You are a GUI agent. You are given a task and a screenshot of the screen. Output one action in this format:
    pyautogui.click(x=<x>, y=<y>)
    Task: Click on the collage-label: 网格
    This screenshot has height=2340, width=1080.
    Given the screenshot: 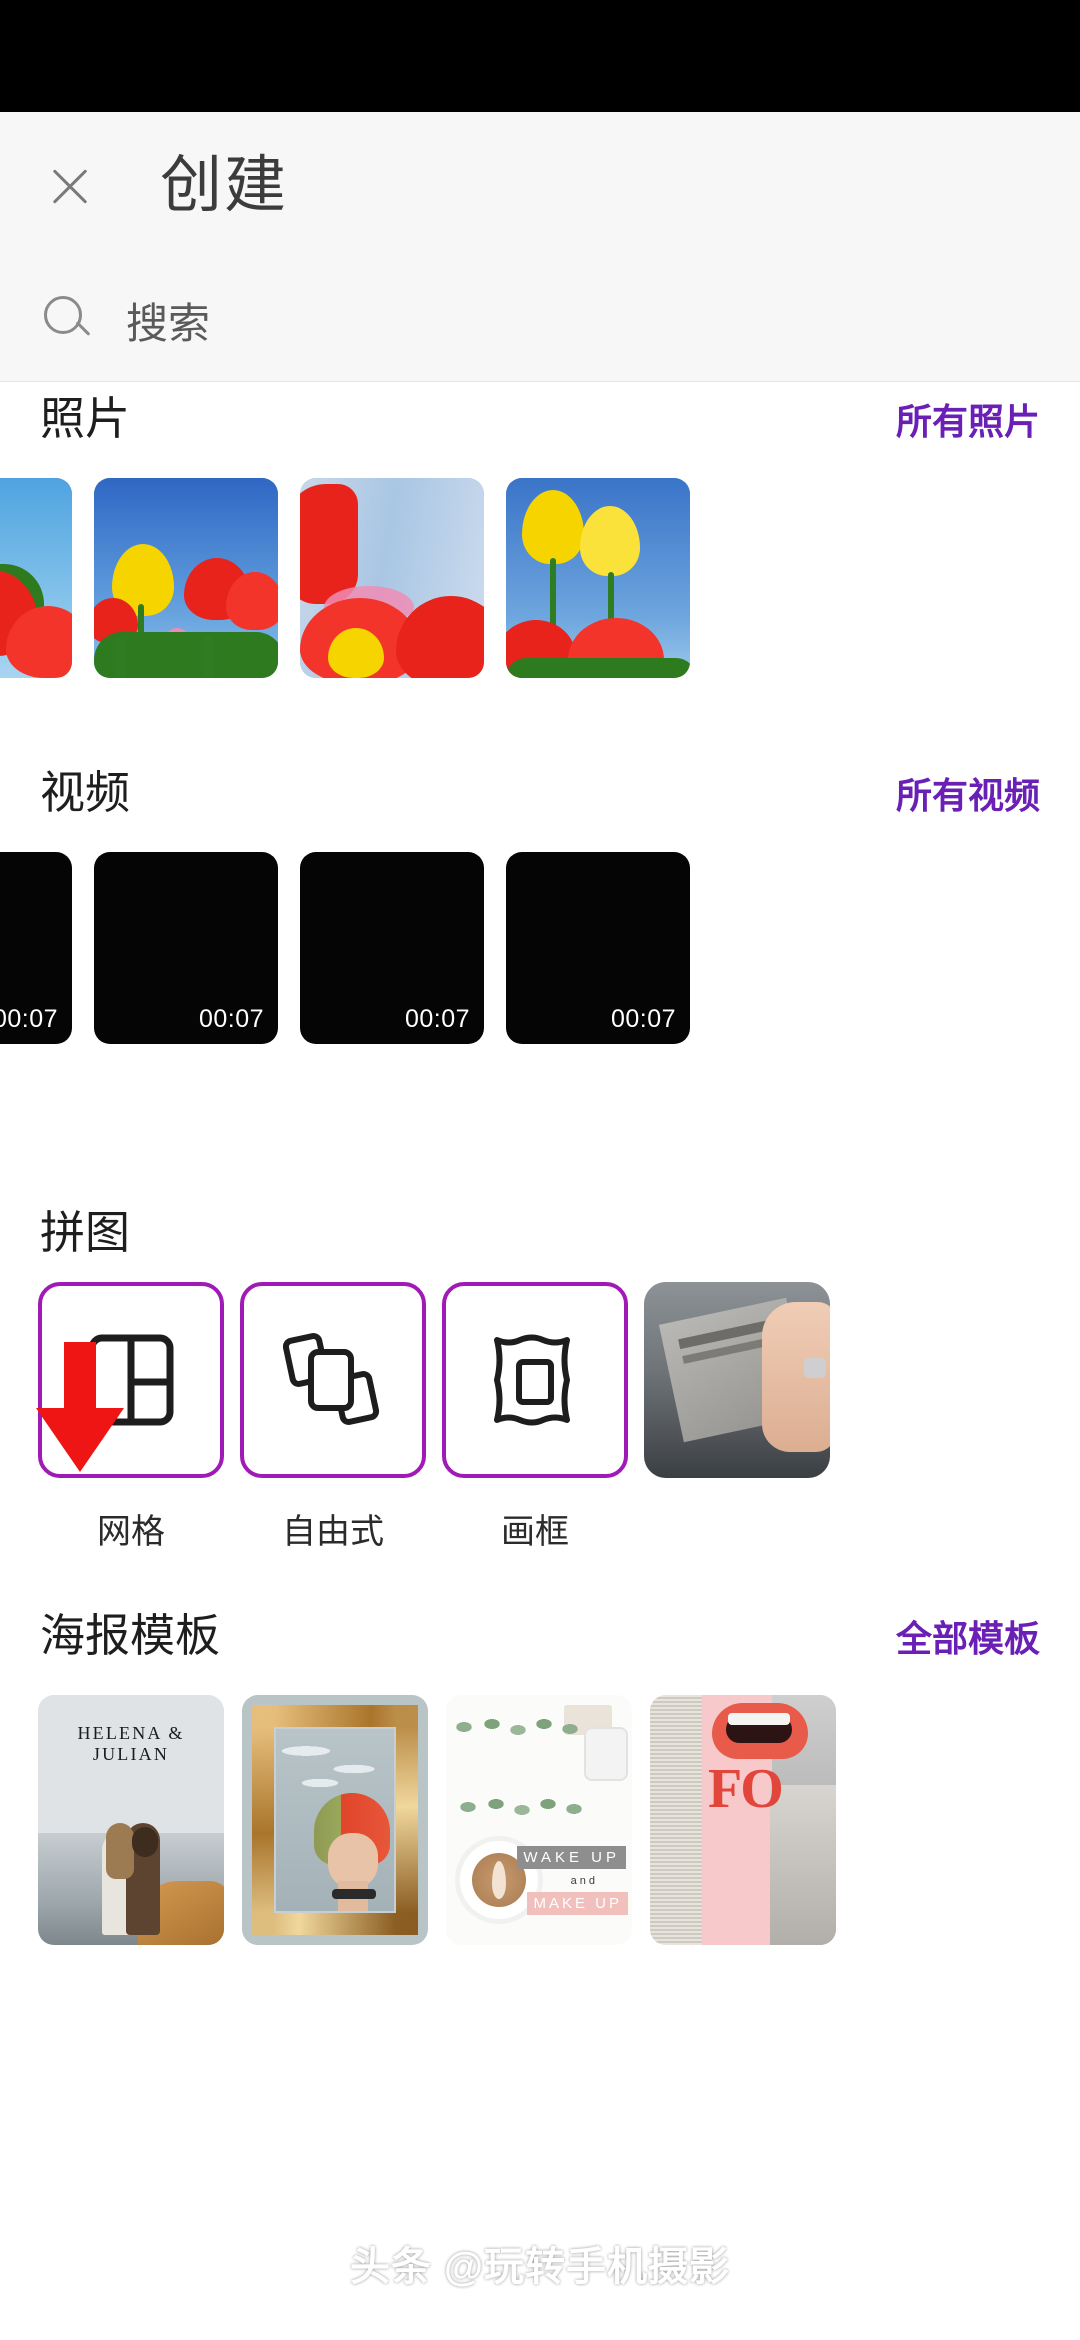 What is the action you would take?
    pyautogui.click(x=131, y=1532)
    